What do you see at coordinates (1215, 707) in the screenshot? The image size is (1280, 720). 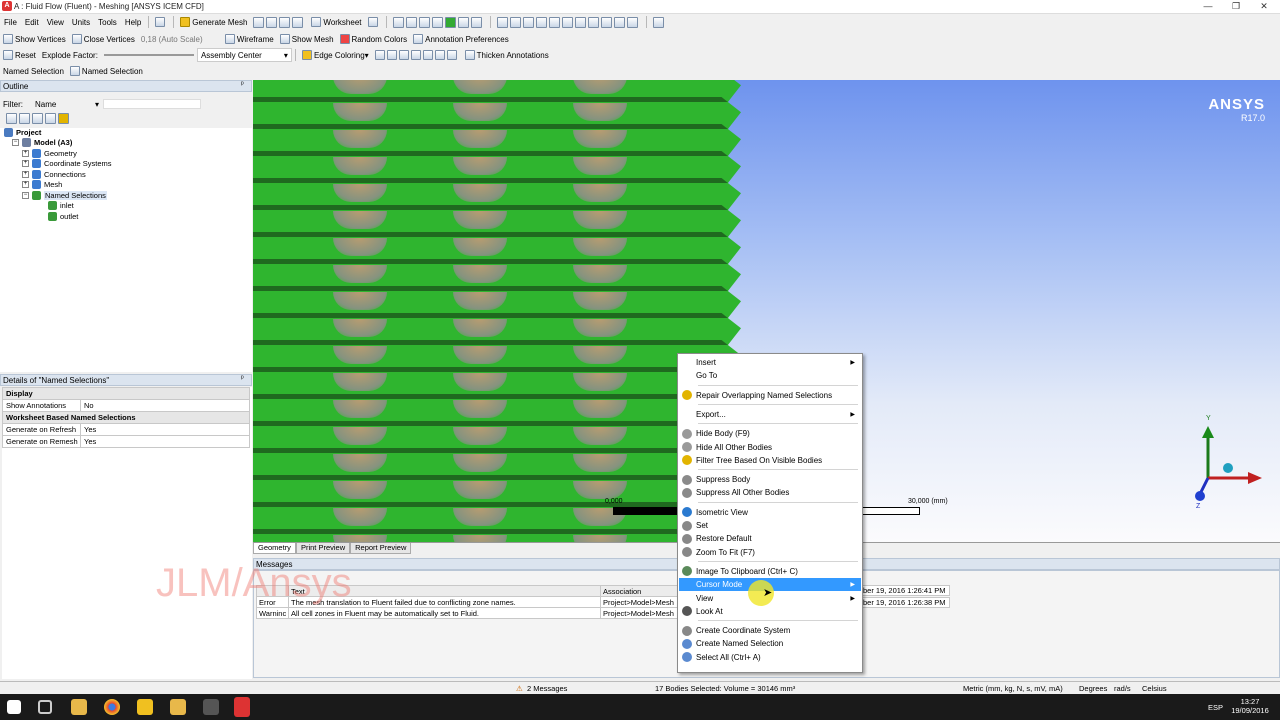 I see `language-indicator: ESP` at bounding box center [1215, 707].